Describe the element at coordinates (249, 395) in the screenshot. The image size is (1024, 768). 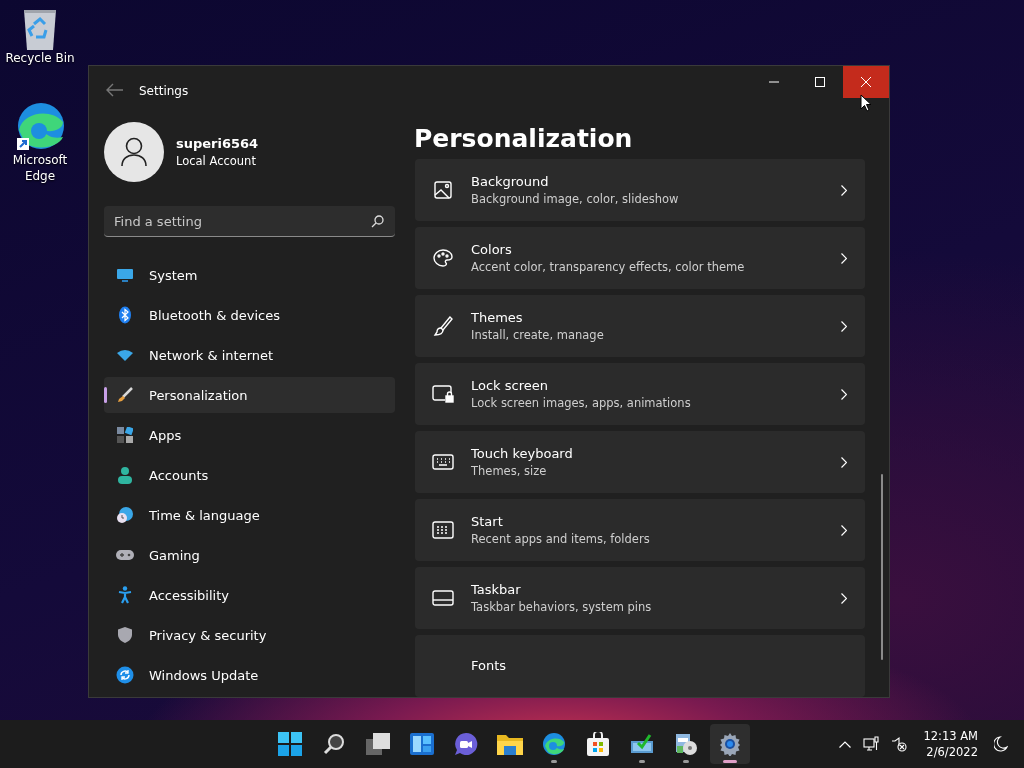
I see `sidebar-item: Personalization` at that location.